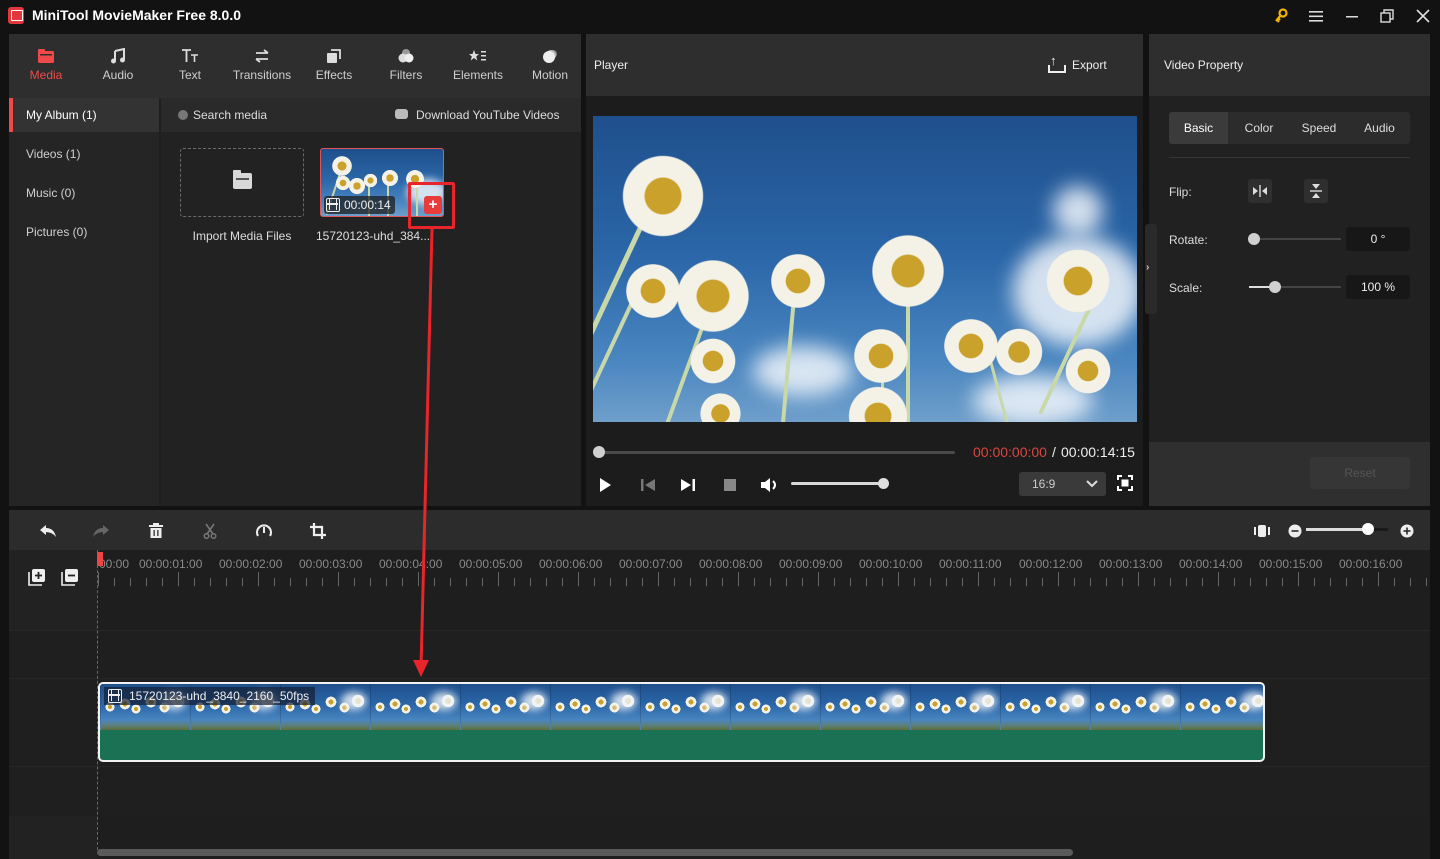  Describe the element at coordinates (334, 56) in the screenshot. I see `effects-icon` at that location.